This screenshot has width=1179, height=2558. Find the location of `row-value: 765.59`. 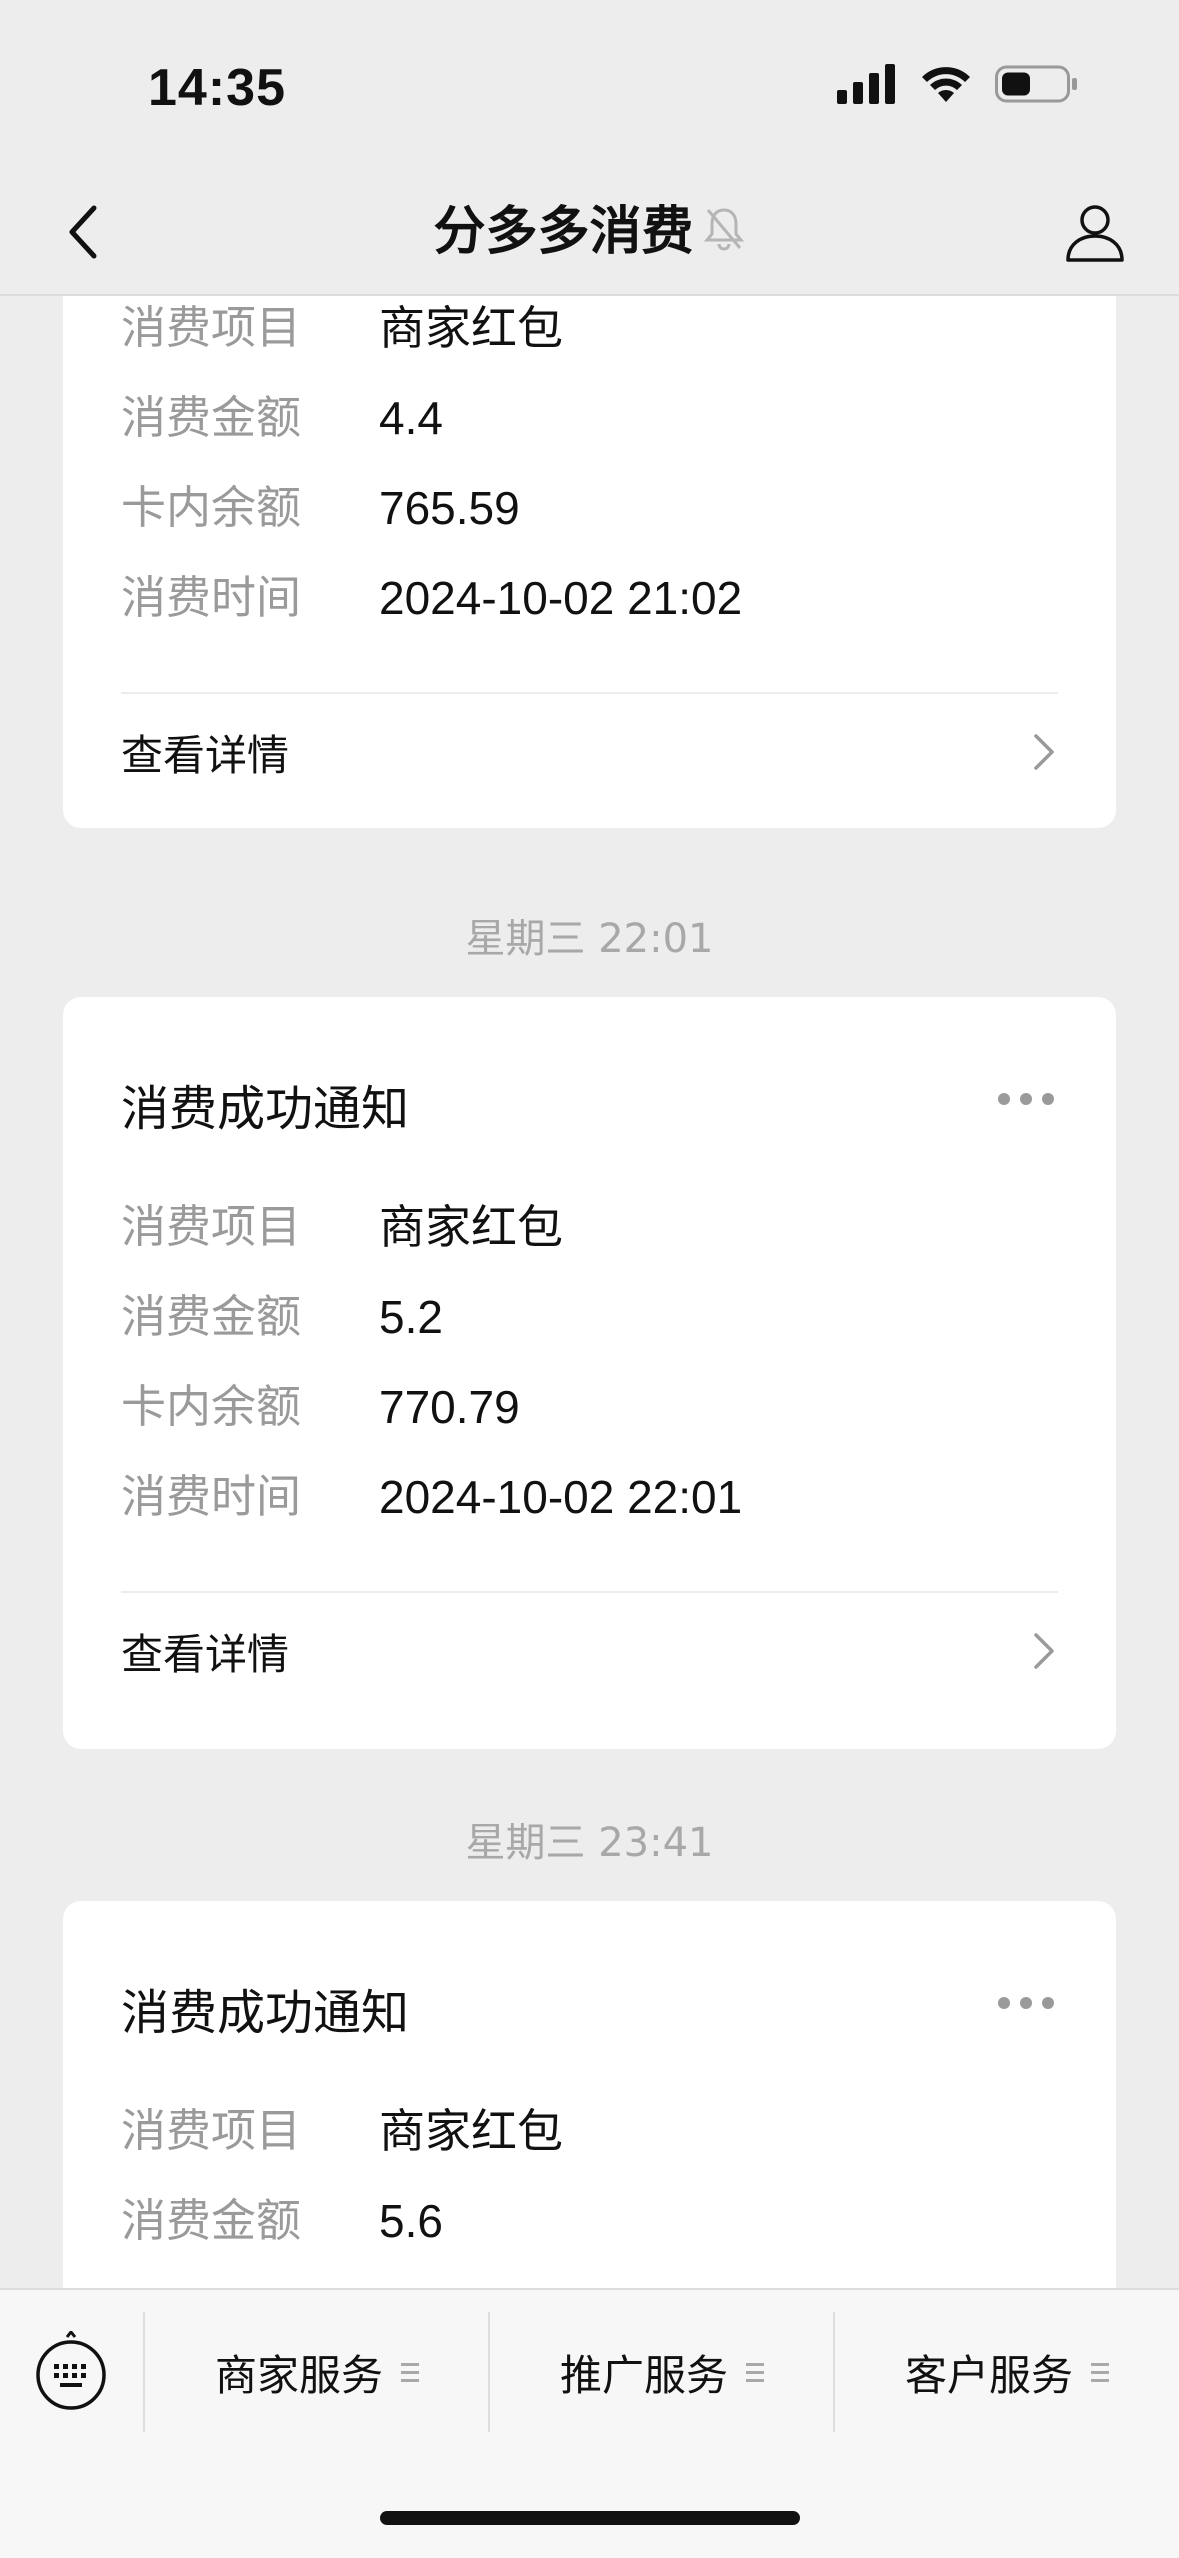

row-value: 765.59 is located at coordinates (449, 508).